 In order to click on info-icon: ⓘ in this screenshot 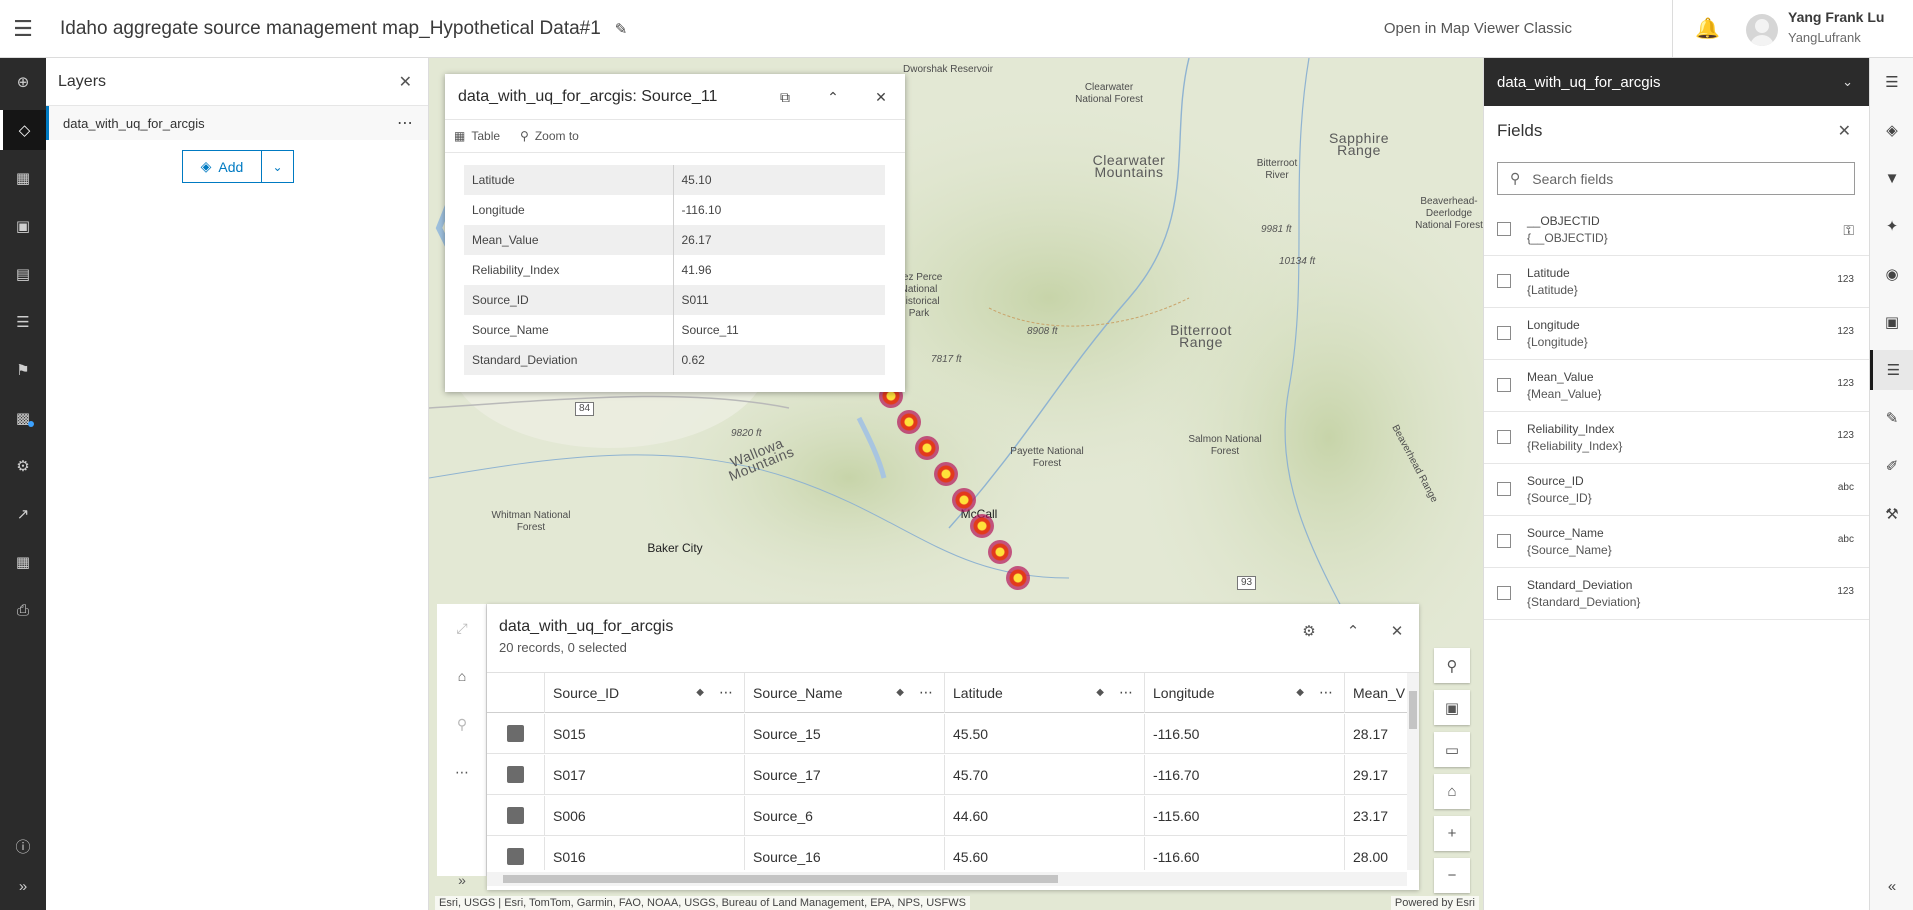, I will do `click(23, 846)`.